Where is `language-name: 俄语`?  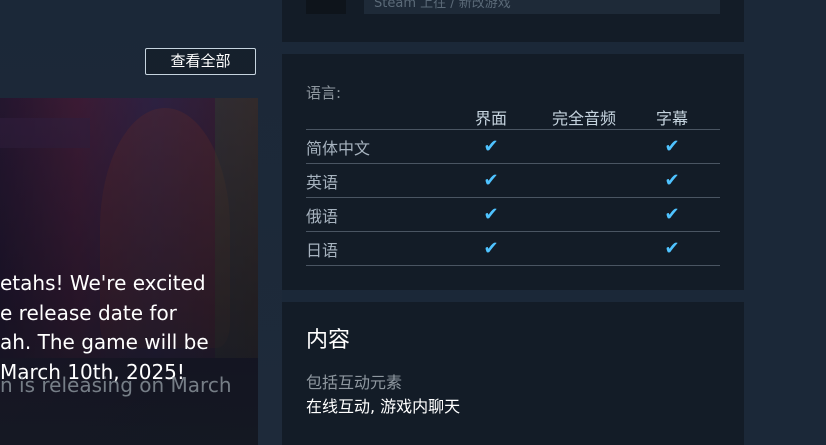
language-name: 俄语 is located at coordinates (372, 214).